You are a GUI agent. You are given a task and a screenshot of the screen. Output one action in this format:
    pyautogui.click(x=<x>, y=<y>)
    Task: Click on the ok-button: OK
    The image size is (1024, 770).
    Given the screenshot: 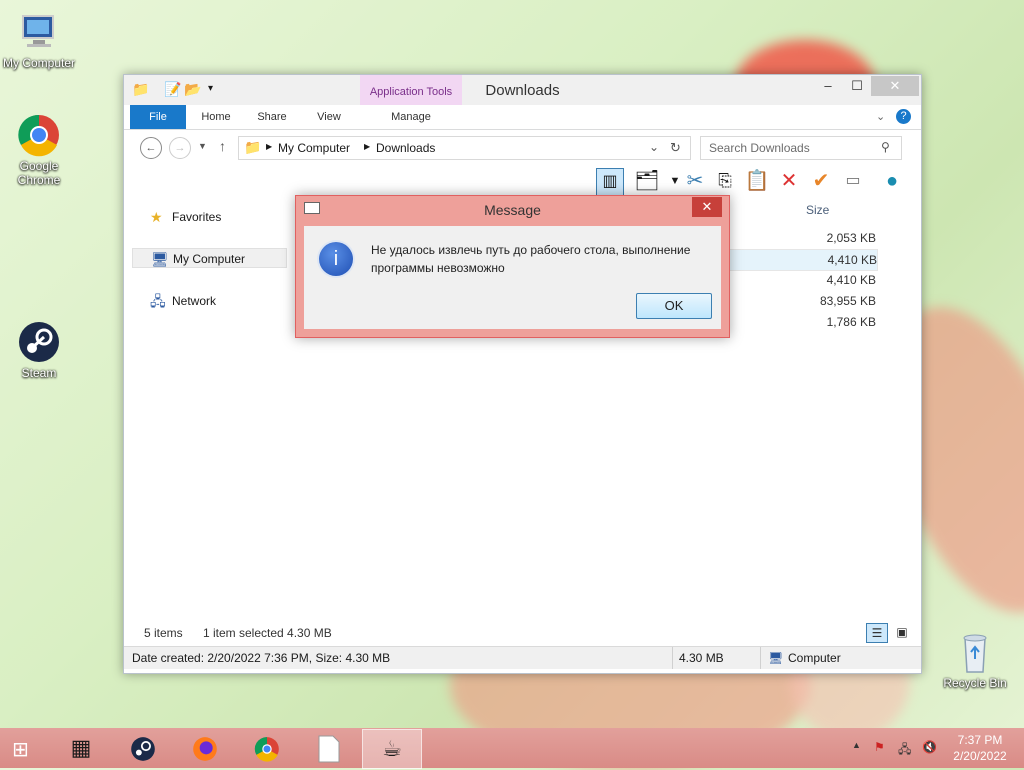 What is the action you would take?
    pyautogui.click(x=674, y=306)
    